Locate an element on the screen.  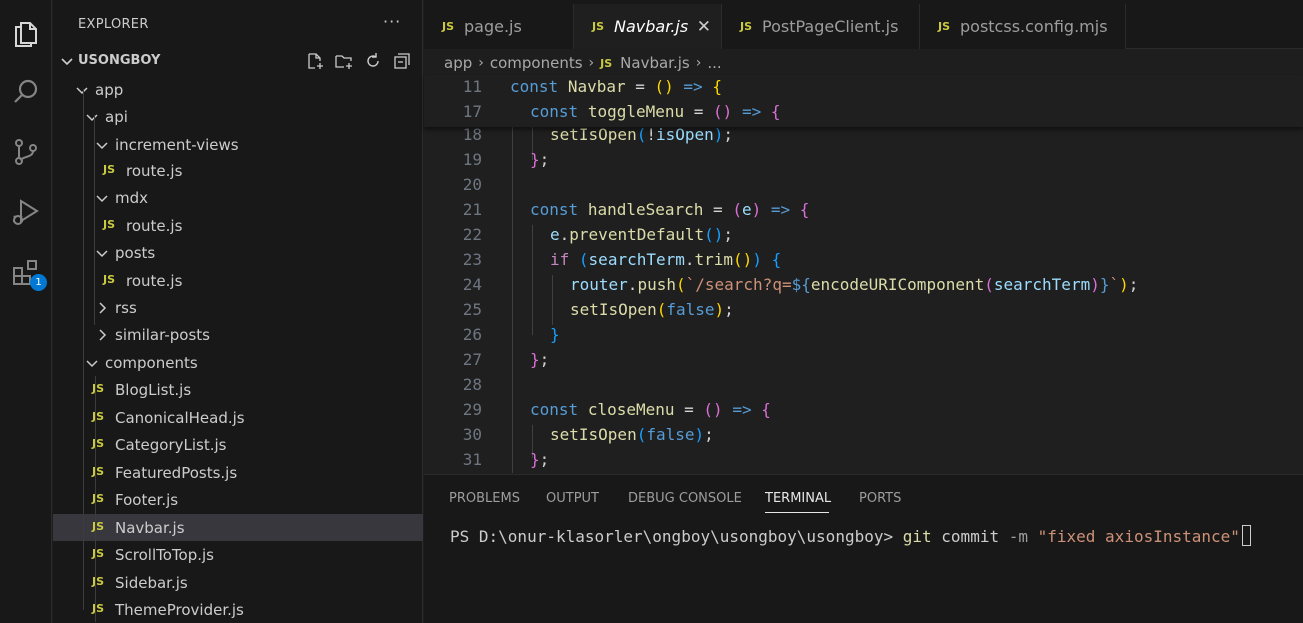
tree-item-label: increment-views is located at coordinates (177, 145).